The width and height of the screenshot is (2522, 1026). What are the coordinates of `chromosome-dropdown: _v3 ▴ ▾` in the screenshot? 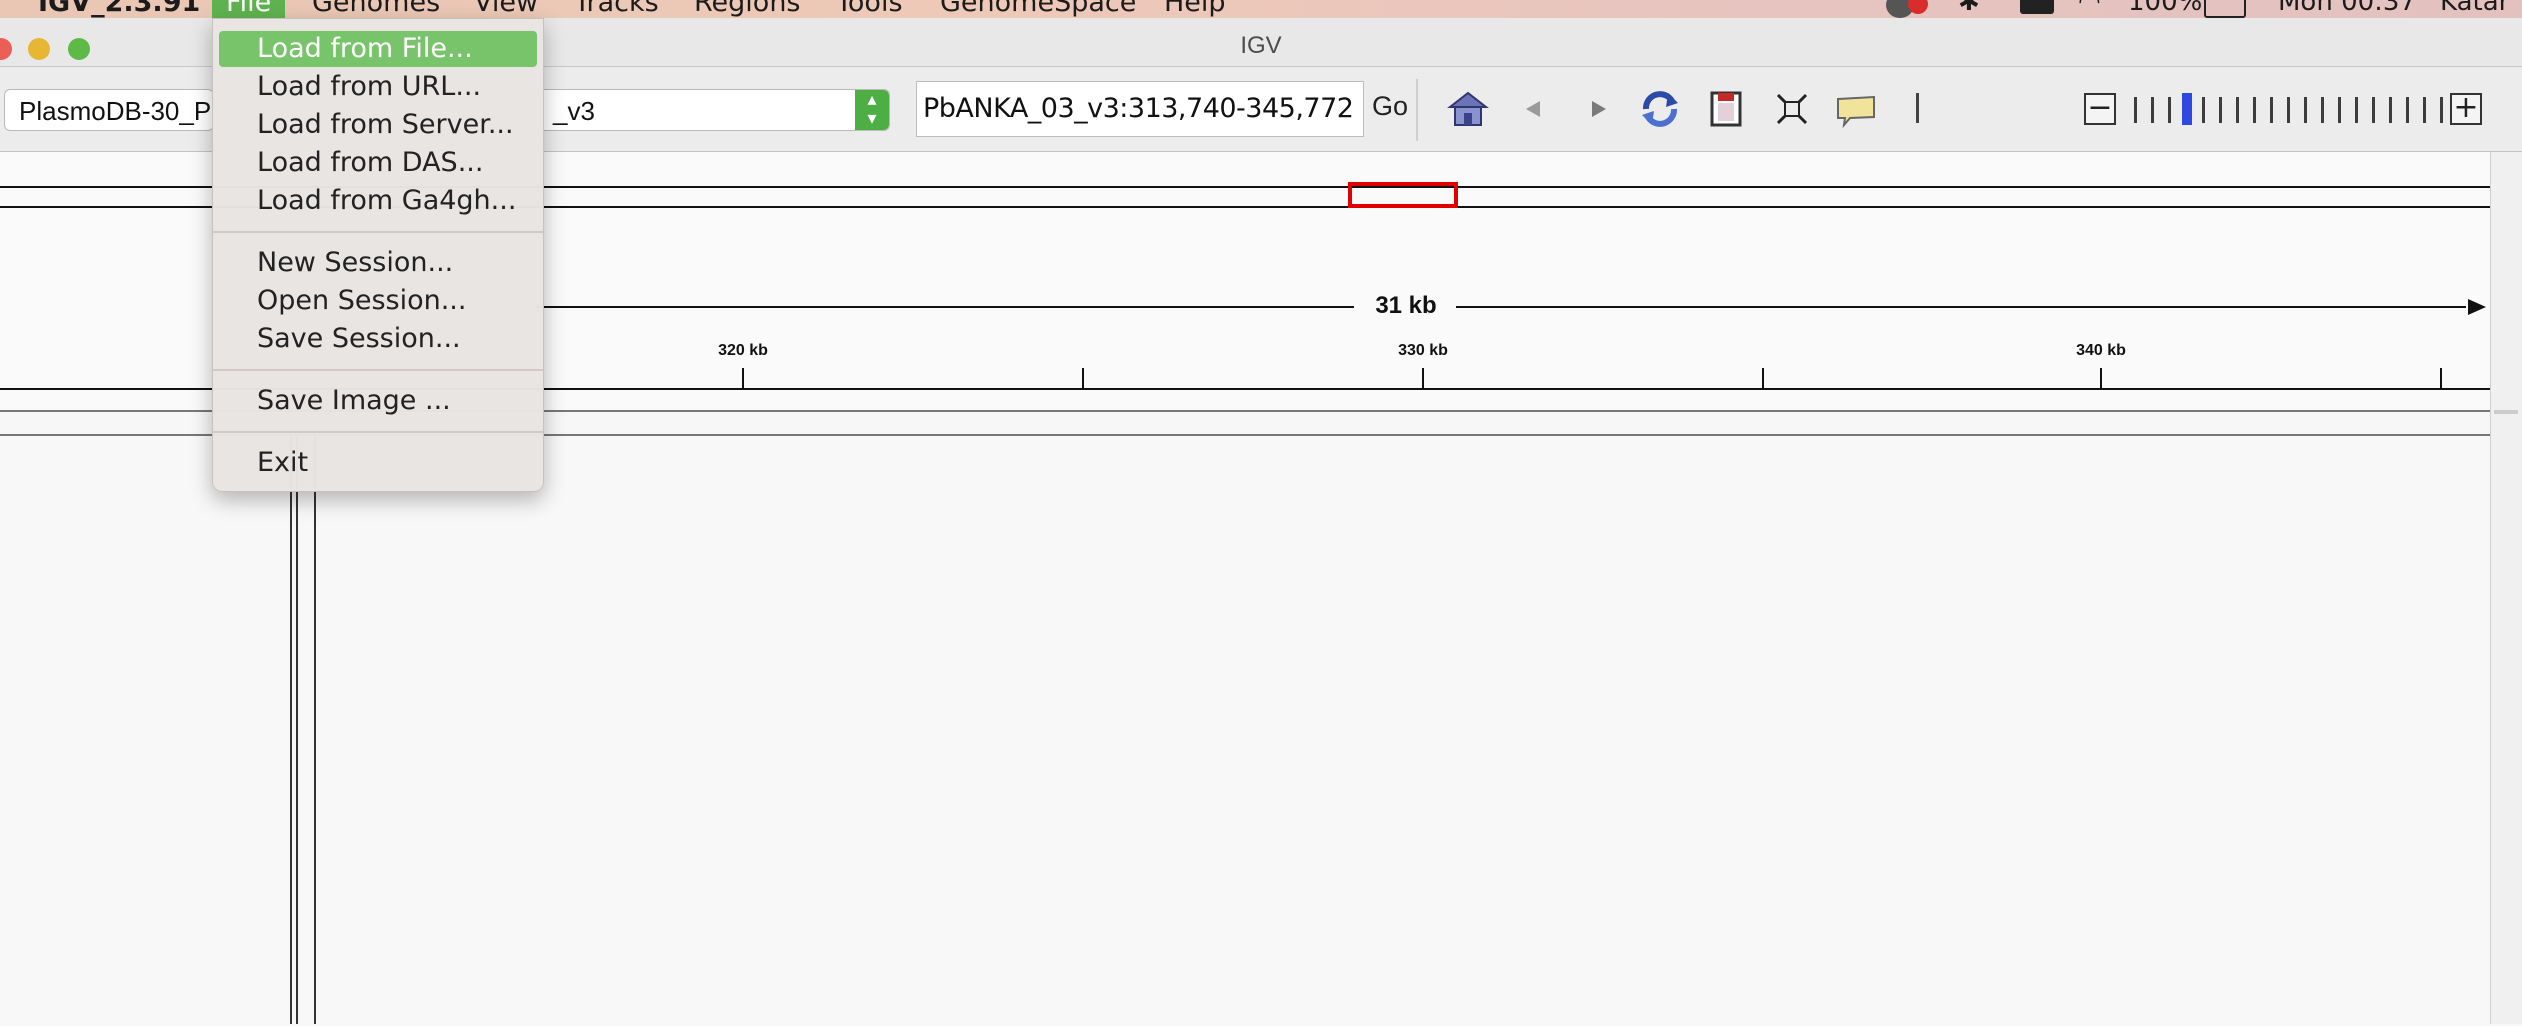 It's located at (710, 110).